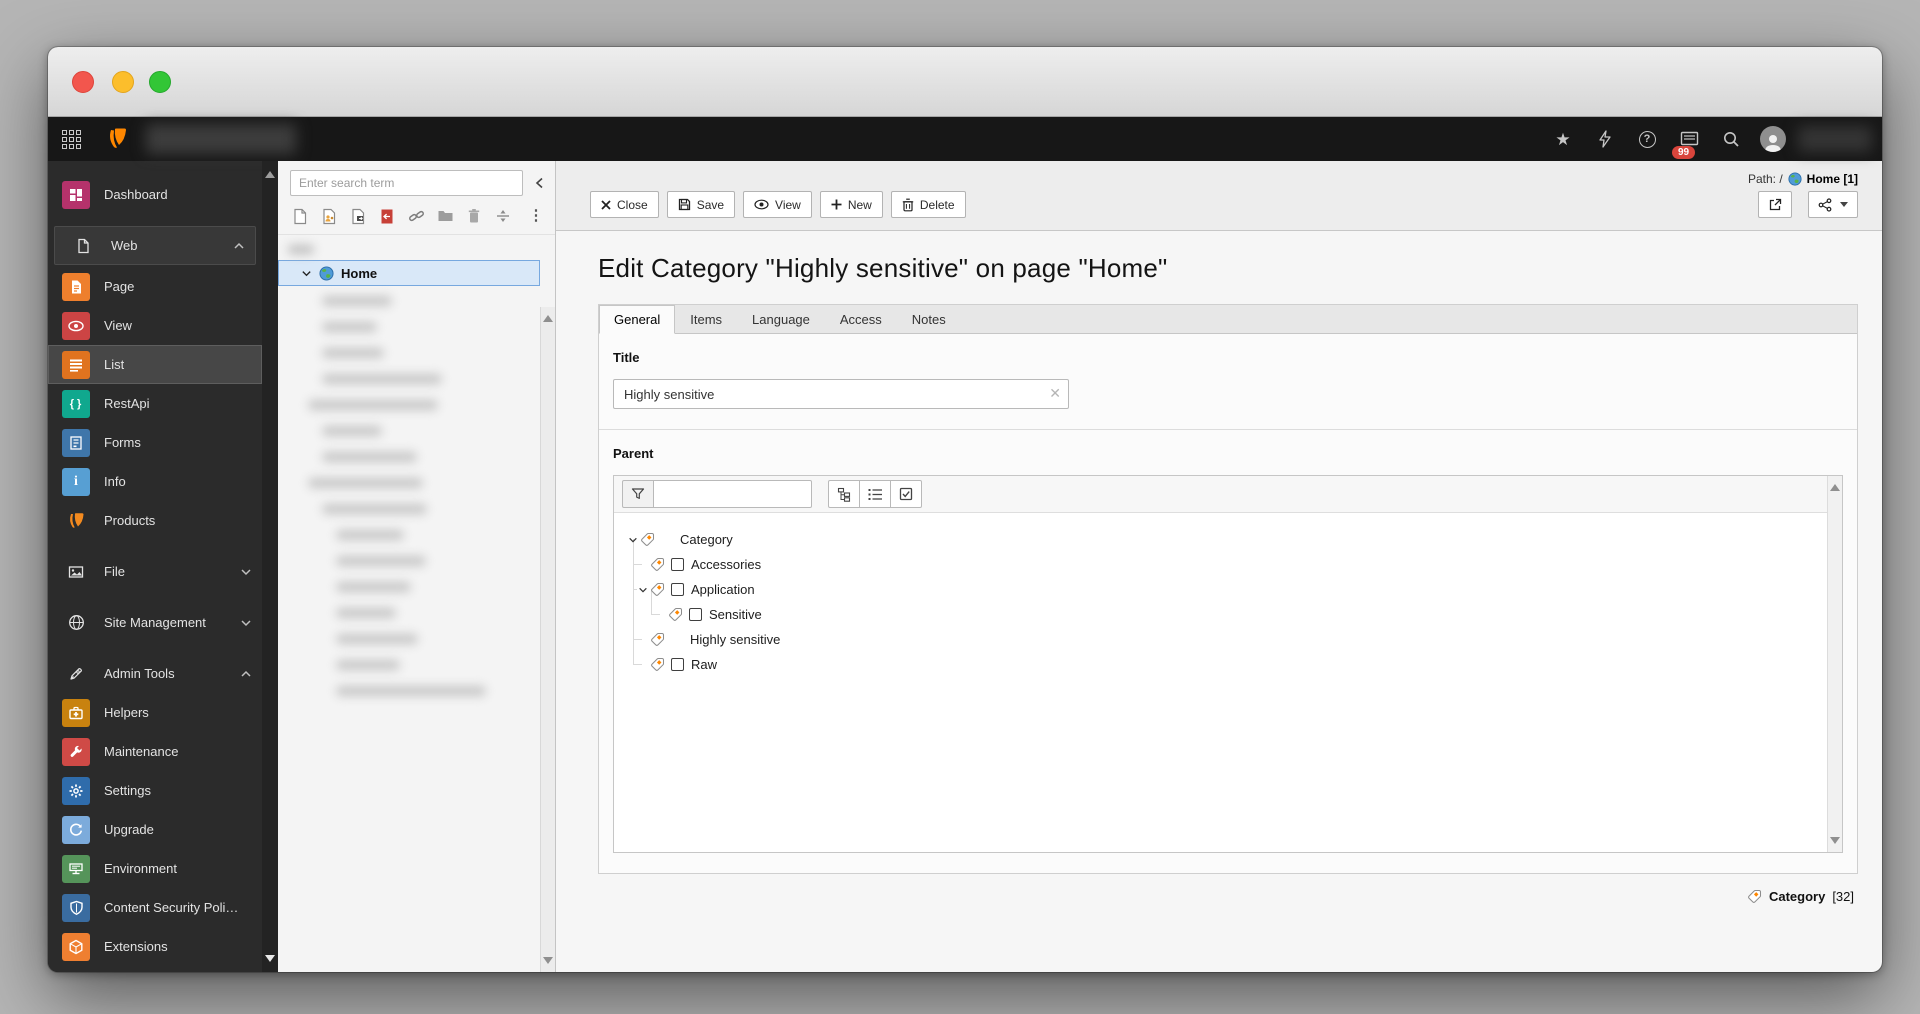 The image size is (1920, 1014). I want to click on tag-icon, so click(648, 539).